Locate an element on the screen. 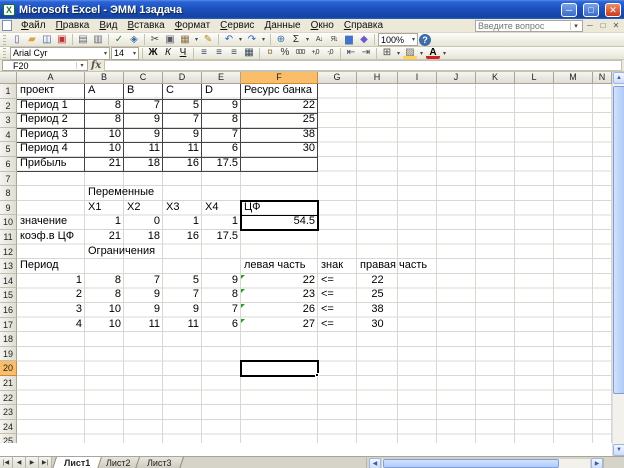 This screenshot has width=624, height=468. scroll-down-icon: ▼ is located at coordinates (618, 450).